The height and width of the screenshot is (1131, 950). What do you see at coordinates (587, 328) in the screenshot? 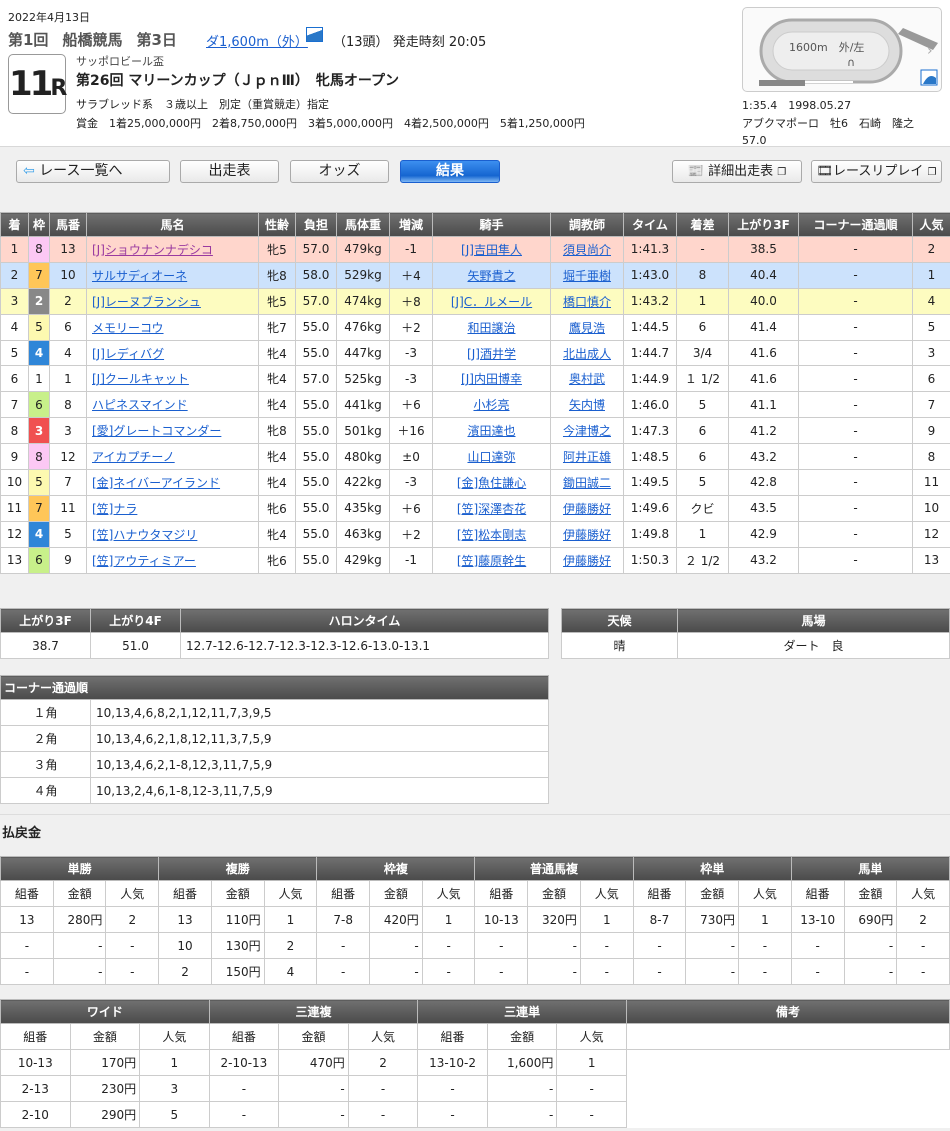
I see `trainer-link: 鷹見浩` at bounding box center [587, 328].